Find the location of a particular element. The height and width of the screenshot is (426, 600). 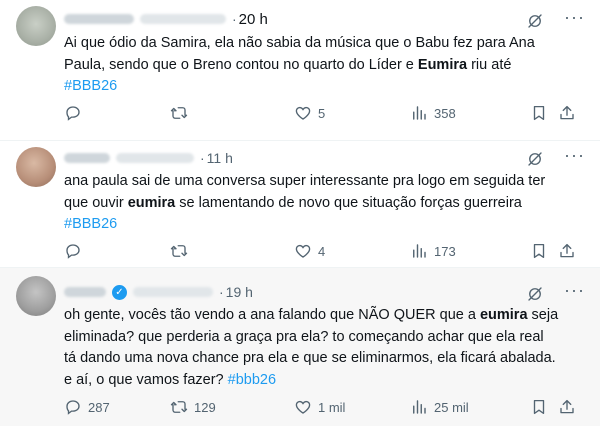

views-button: 358 is located at coordinates (433, 113).